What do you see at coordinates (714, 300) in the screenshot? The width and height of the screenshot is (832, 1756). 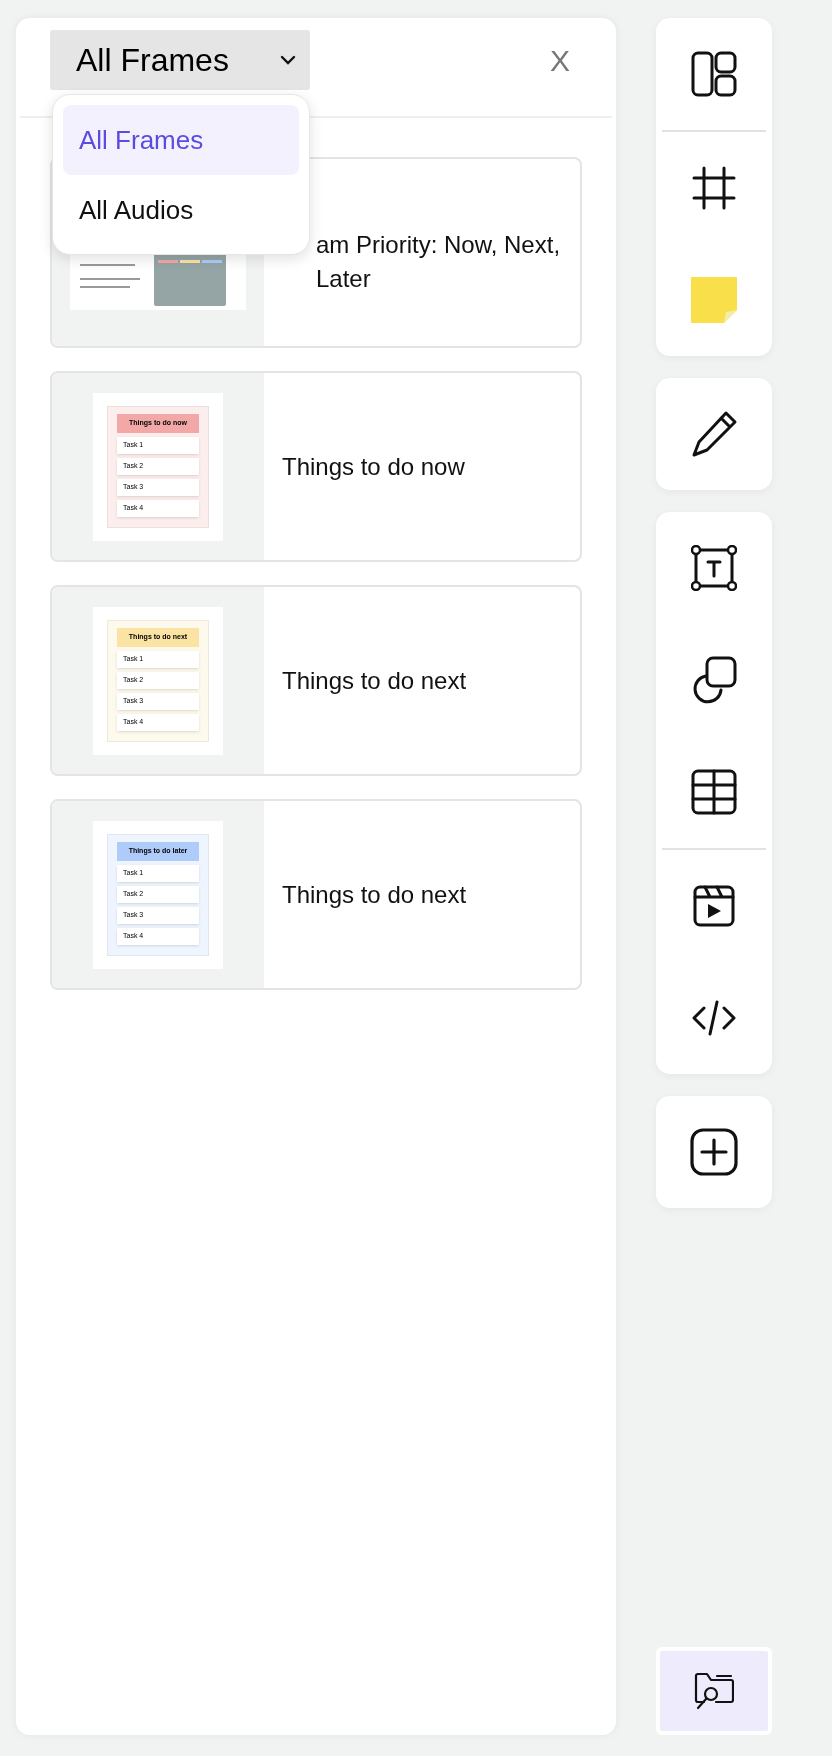 I see `sticky-note-icon` at bounding box center [714, 300].